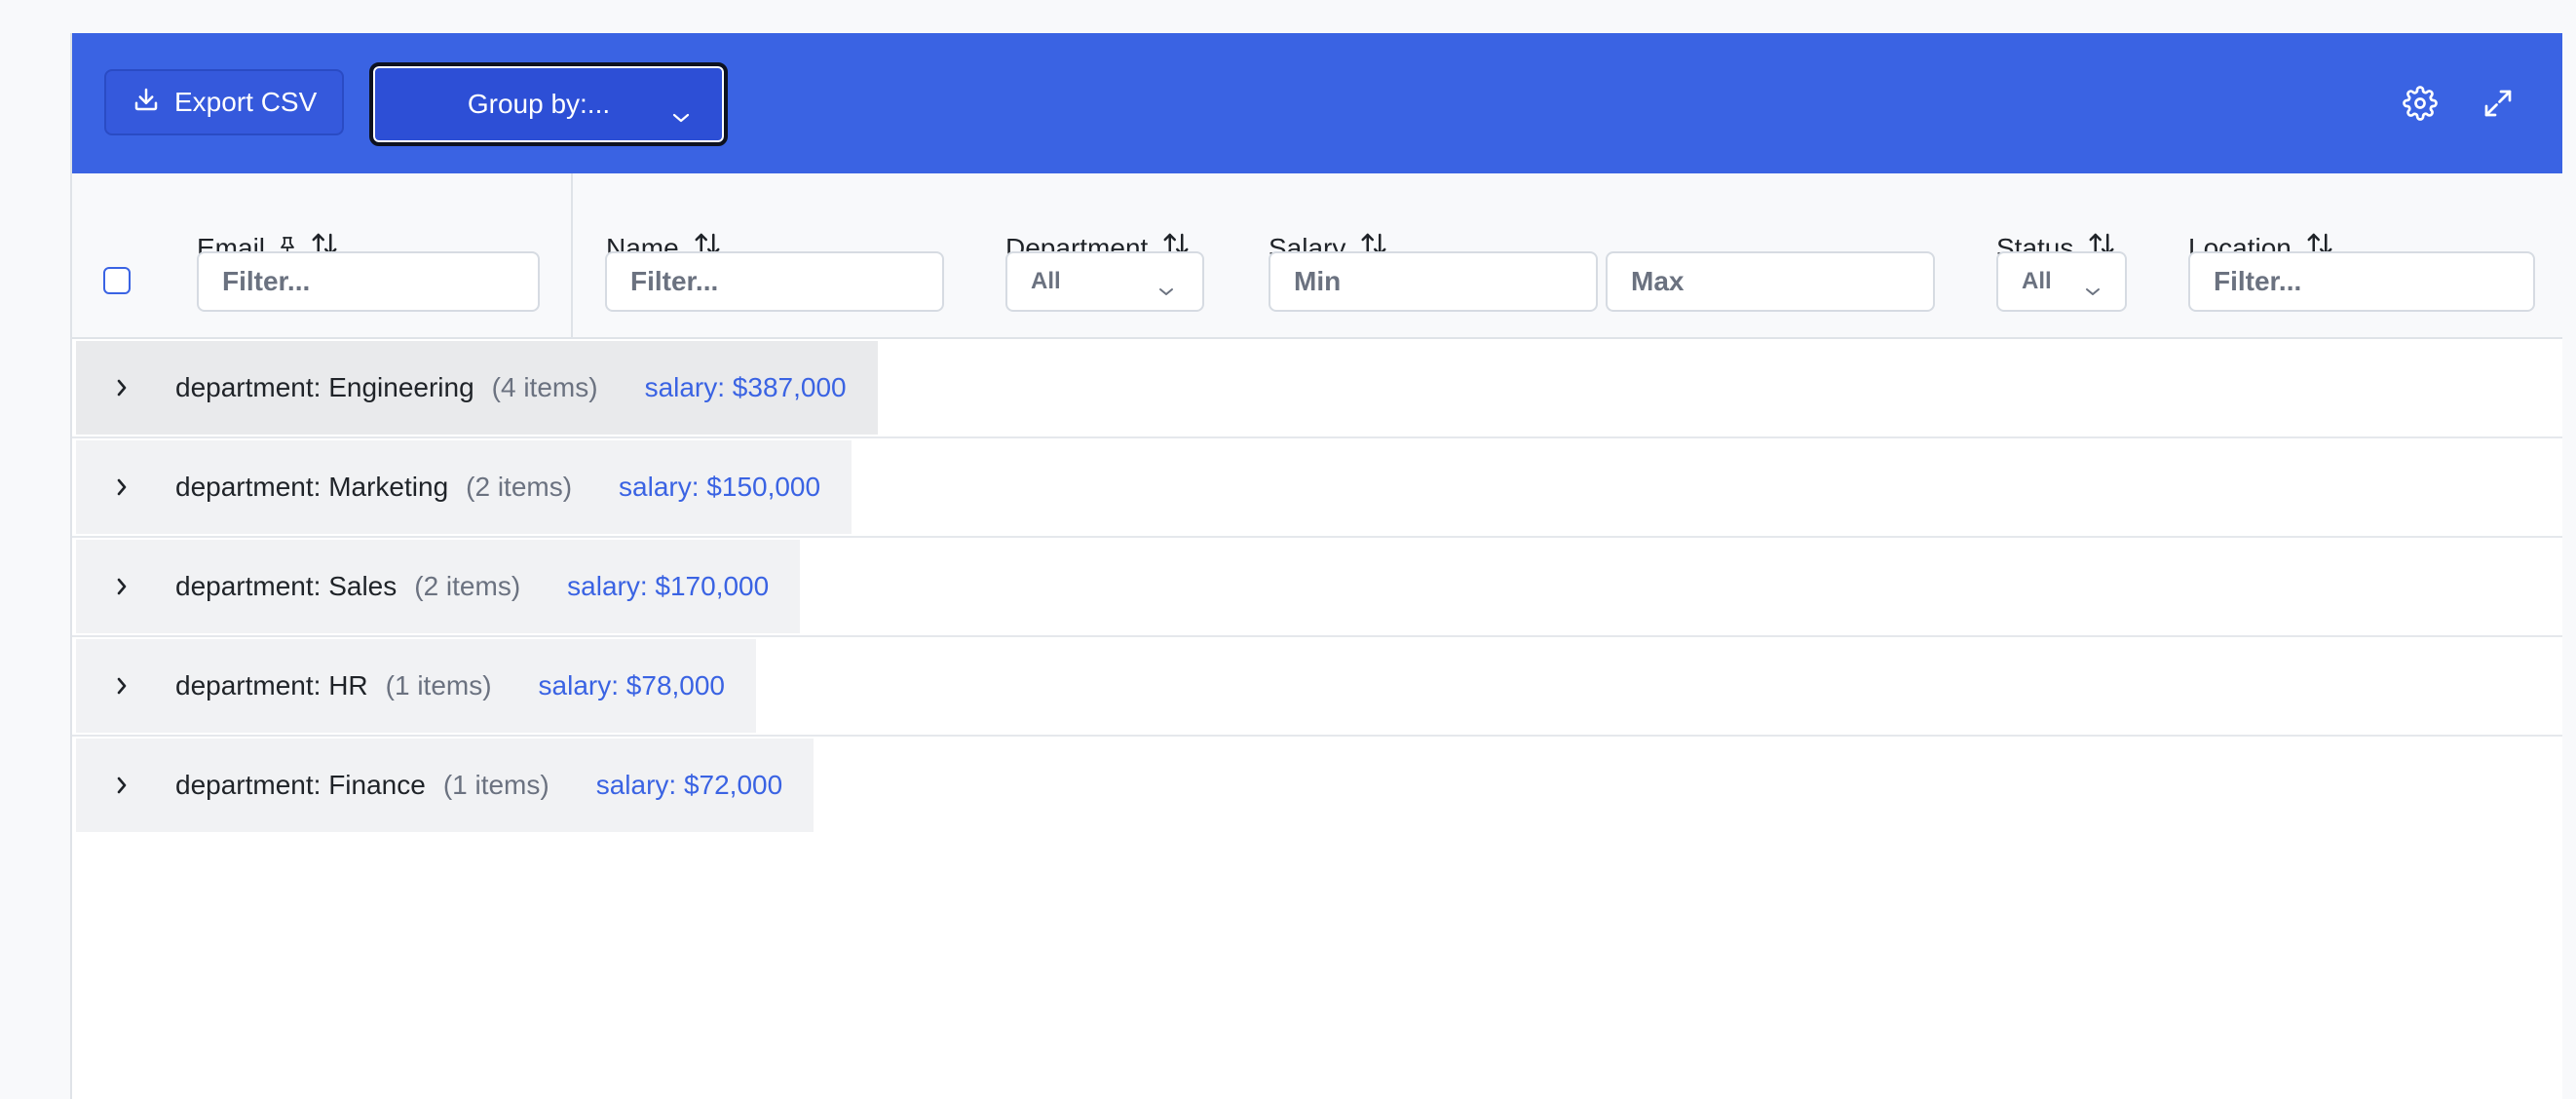 The width and height of the screenshot is (2576, 1099). What do you see at coordinates (745, 387) in the screenshot?
I see `group-aggregate: salary: $387,000` at bounding box center [745, 387].